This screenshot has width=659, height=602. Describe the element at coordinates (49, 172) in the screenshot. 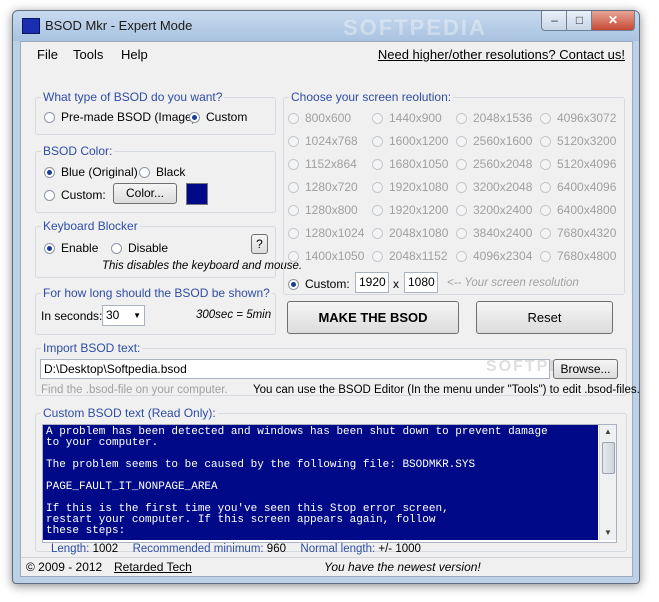

I see `blue-radio` at that location.